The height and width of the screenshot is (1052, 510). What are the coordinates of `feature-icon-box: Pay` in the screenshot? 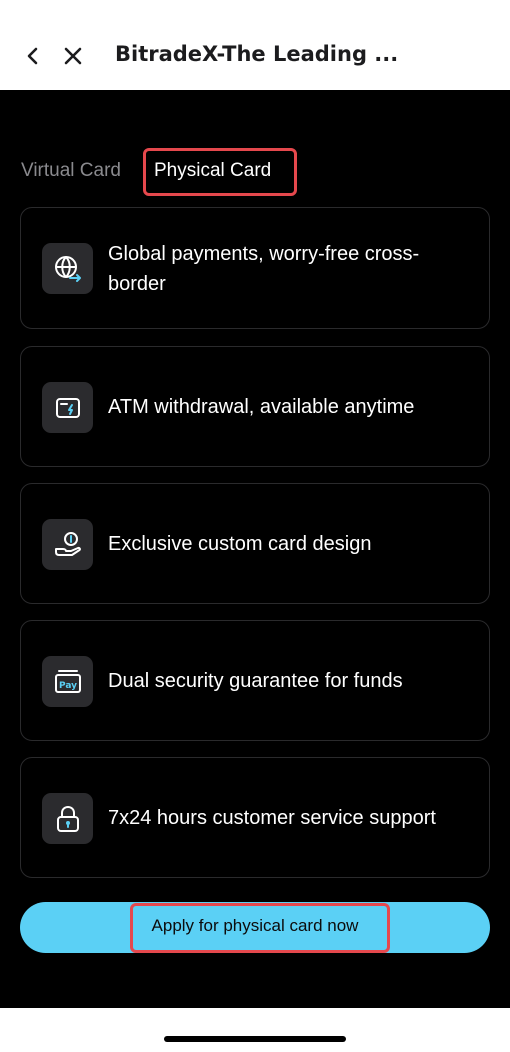 It's located at (67, 681).